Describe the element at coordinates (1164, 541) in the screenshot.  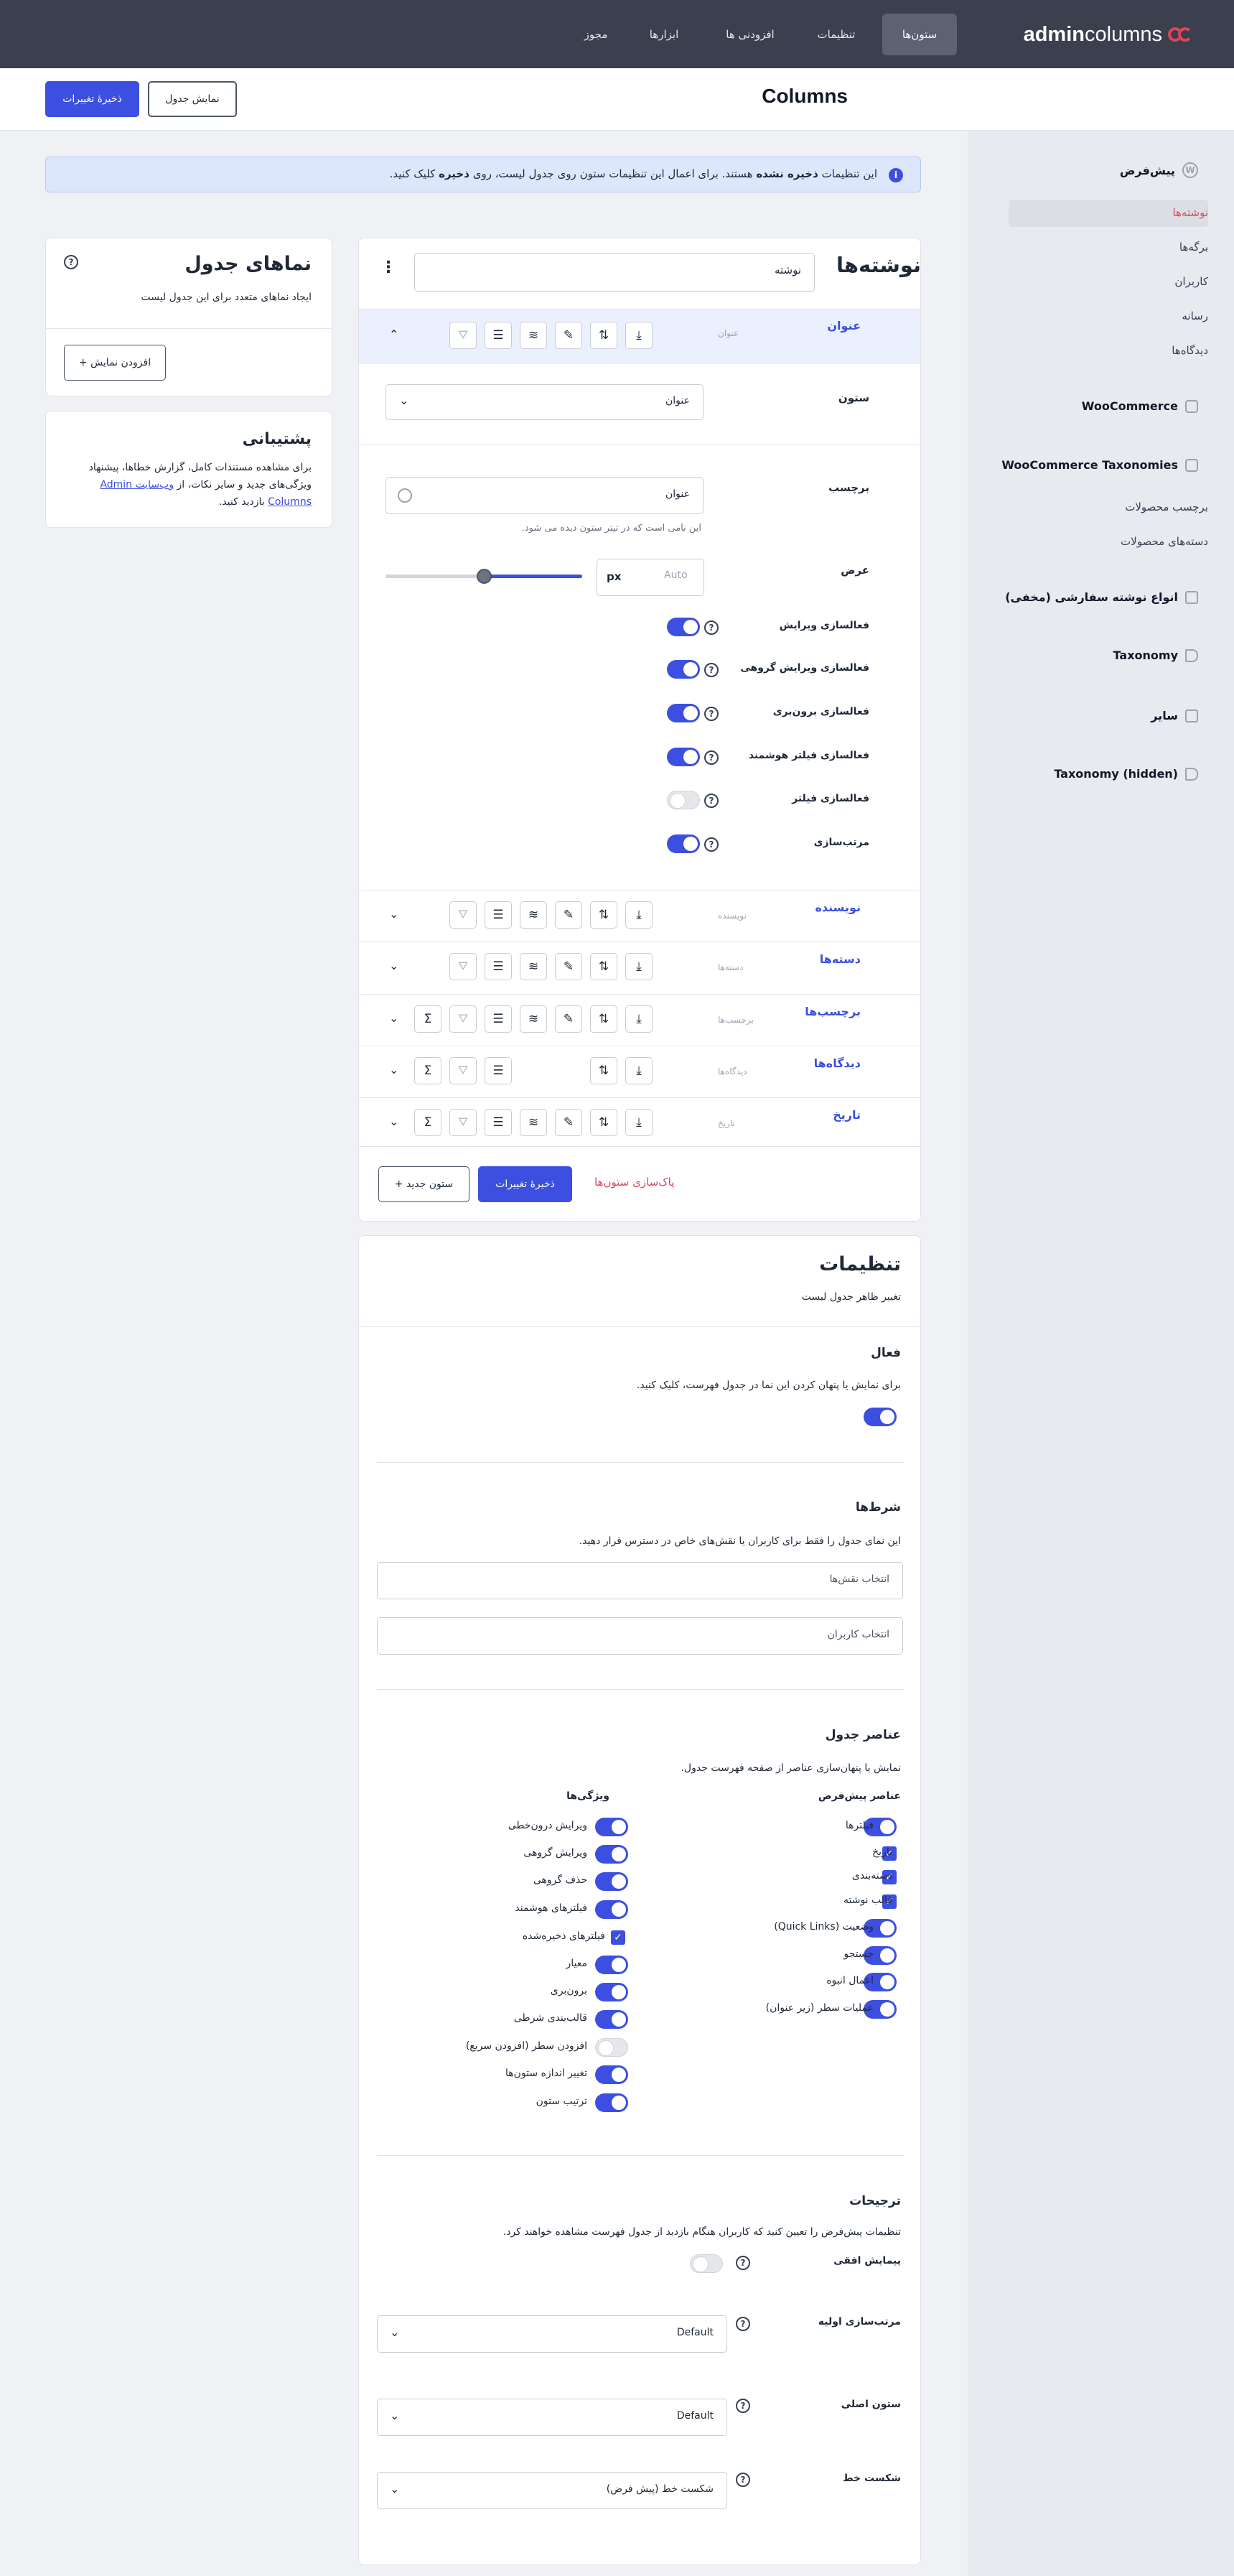
I see `sidebar-item-product-categories: دسته‌های محصولات` at that location.